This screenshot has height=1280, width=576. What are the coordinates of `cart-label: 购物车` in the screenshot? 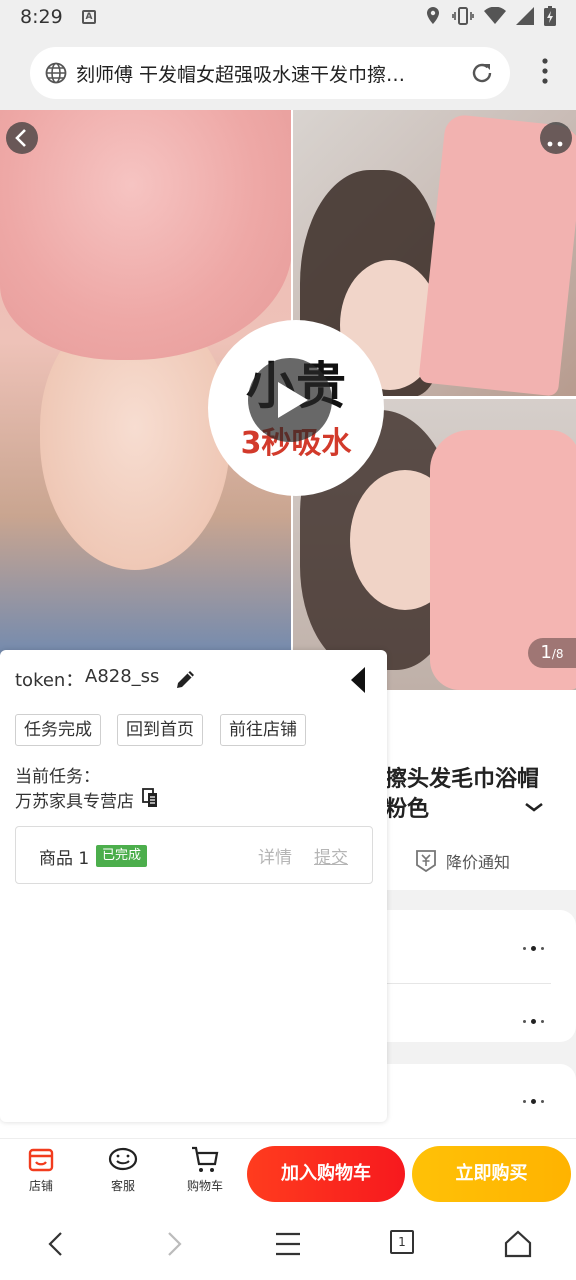 It's located at (204, 1186).